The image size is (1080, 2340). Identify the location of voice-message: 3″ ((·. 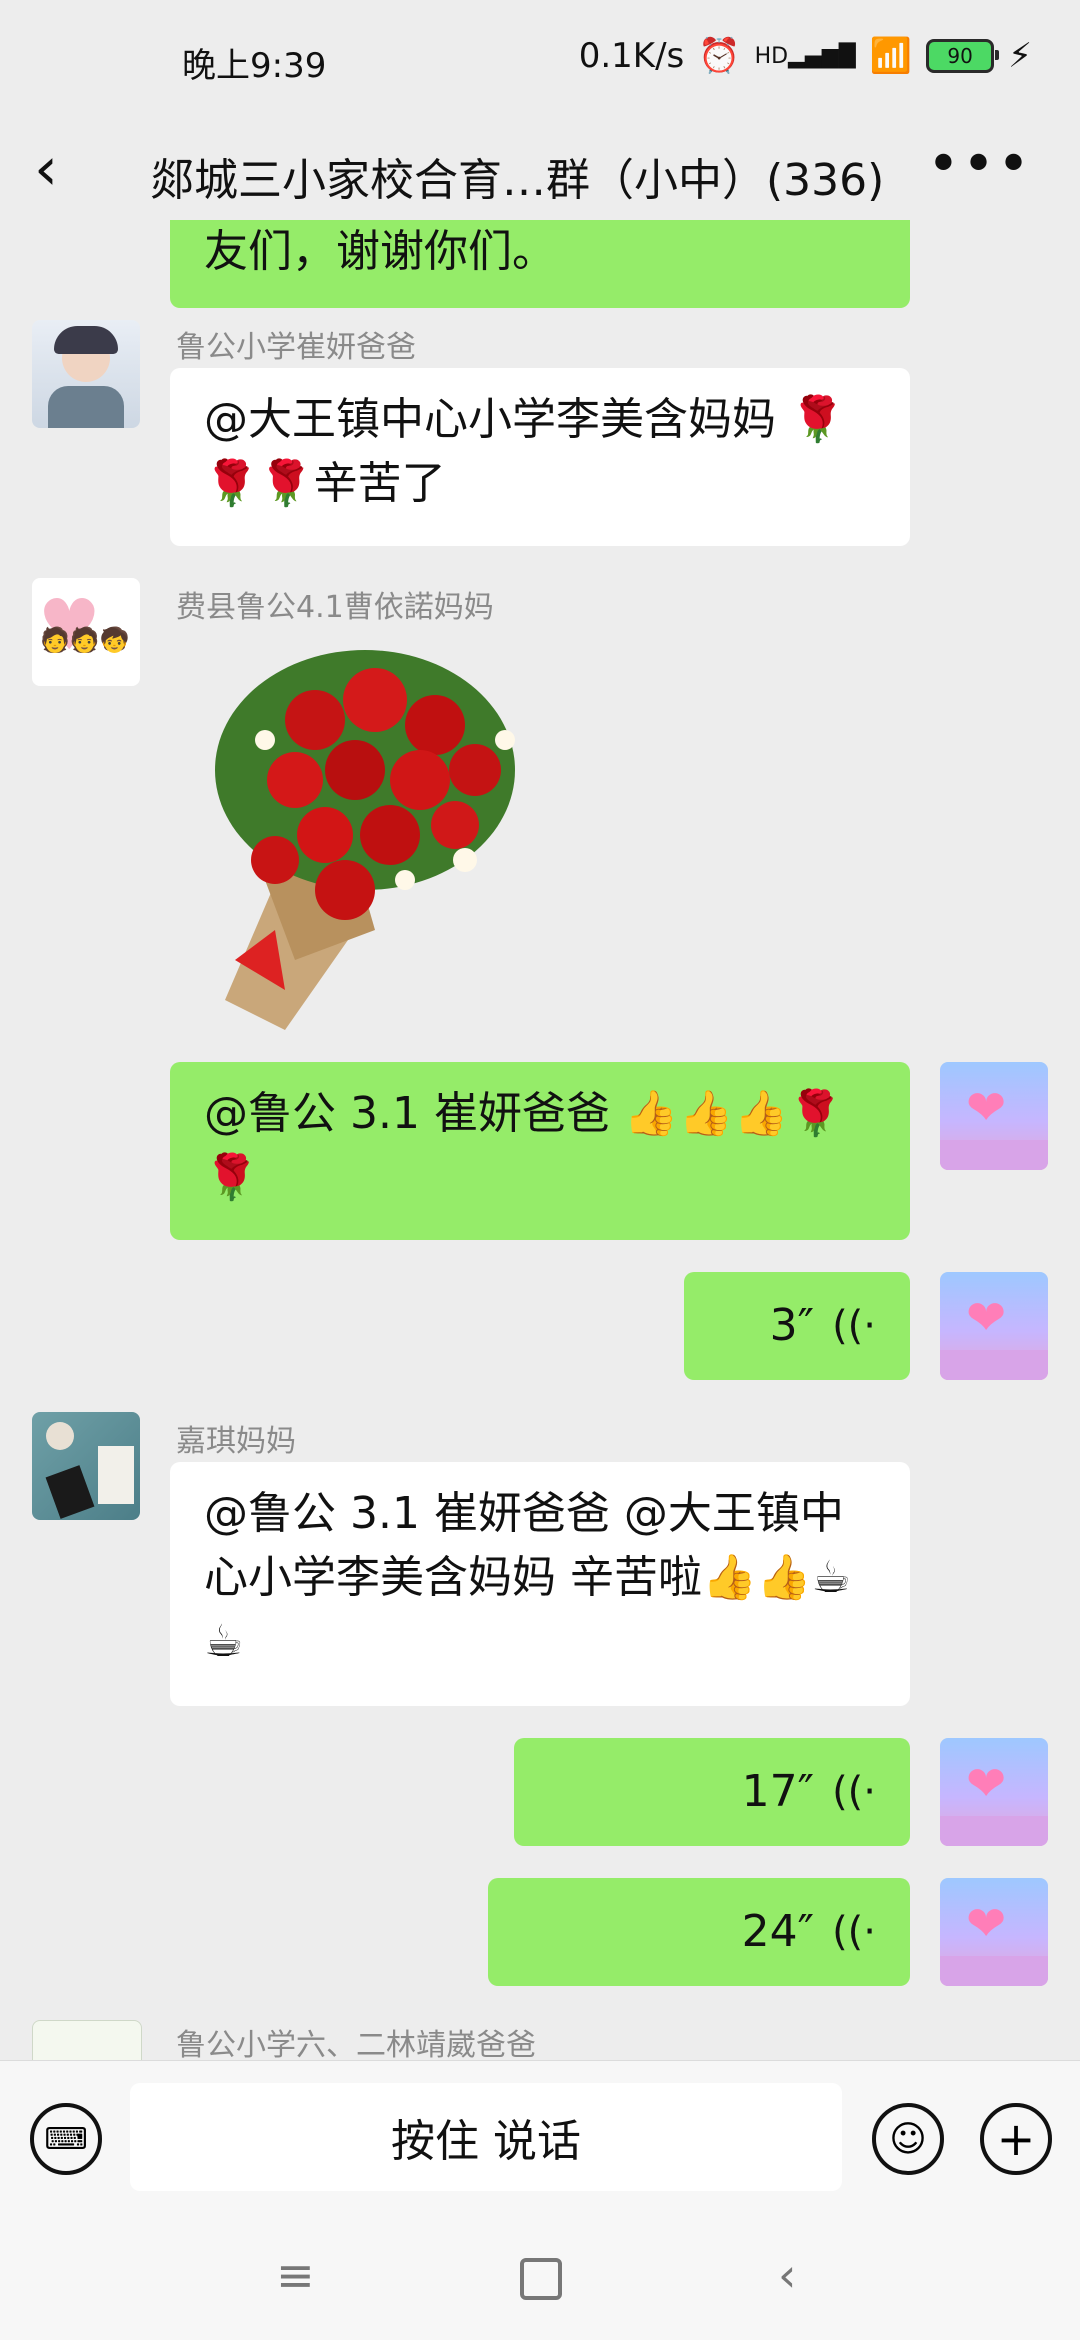
(797, 1326).